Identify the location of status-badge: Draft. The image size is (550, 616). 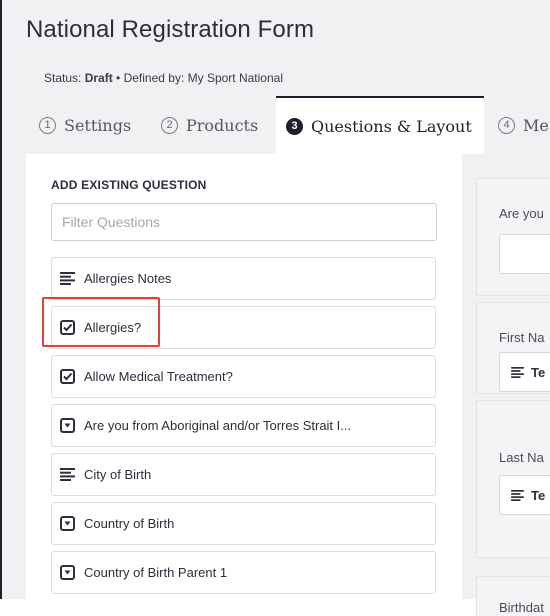
(98, 78).